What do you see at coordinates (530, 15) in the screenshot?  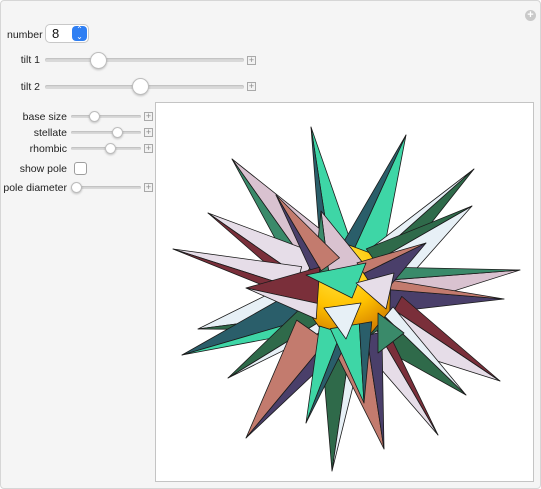 I see `options-plus-icon: +` at bounding box center [530, 15].